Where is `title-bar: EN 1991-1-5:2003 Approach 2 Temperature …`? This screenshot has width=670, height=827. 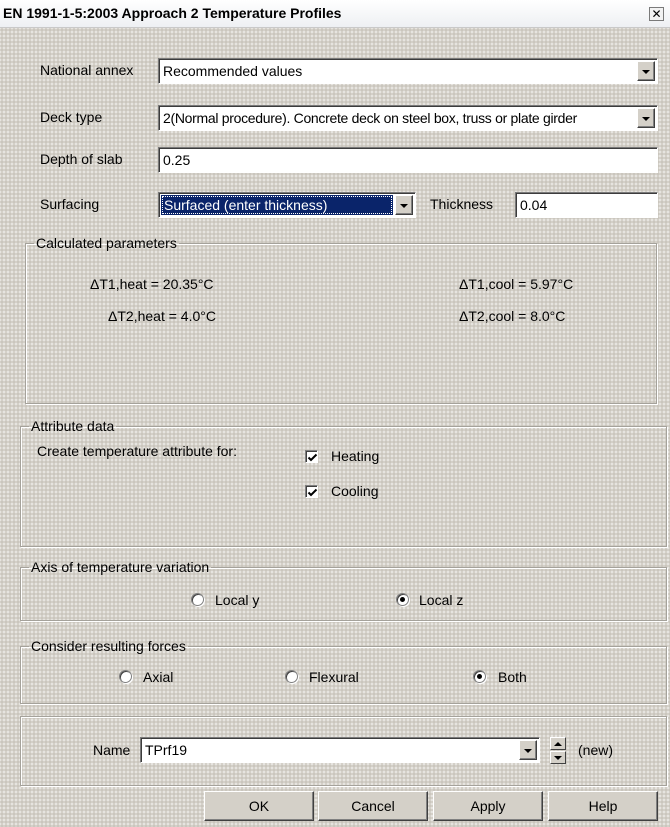
title-bar: EN 1991-1-5:2003 Approach 2 Temperature … is located at coordinates (335, 14).